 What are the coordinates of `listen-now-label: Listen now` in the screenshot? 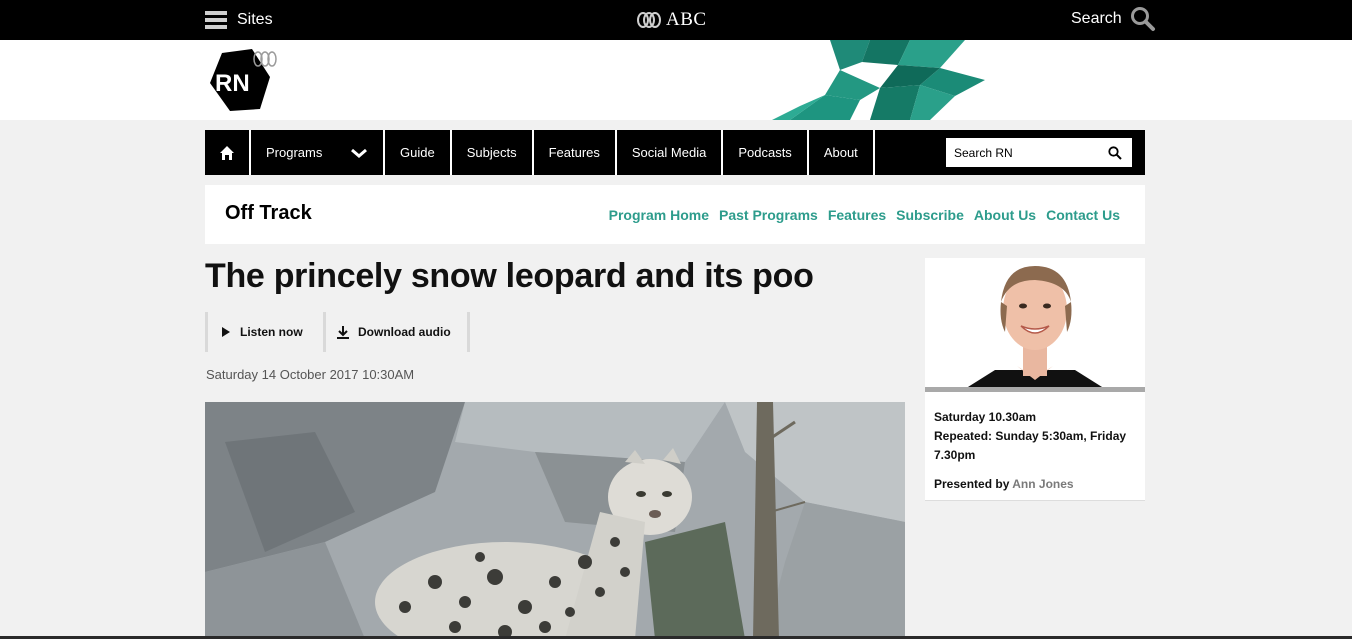 It's located at (271, 332).